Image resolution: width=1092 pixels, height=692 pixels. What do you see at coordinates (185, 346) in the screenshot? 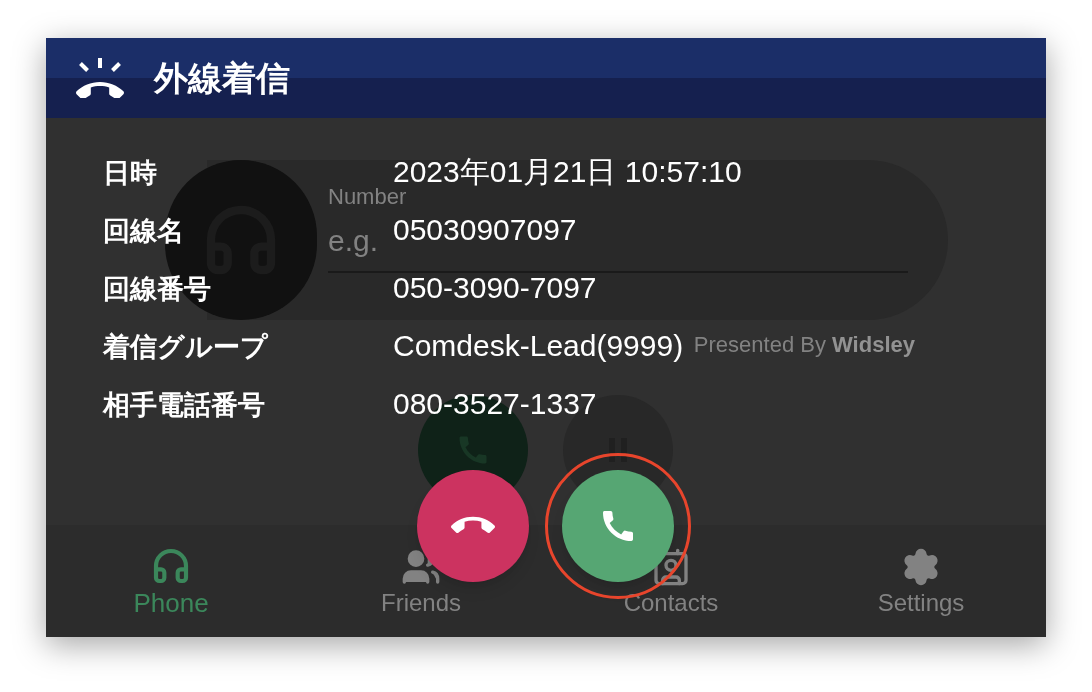
I see `info-label: 着信グループ` at bounding box center [185, 346].